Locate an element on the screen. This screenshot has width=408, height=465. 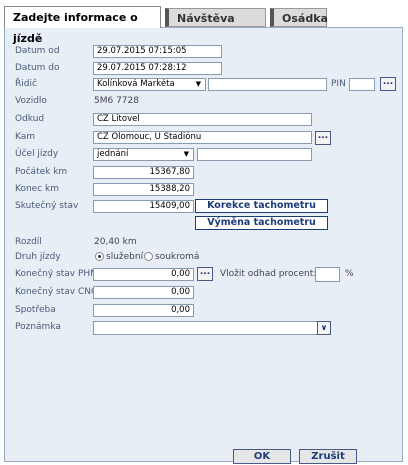
korekce-tachometru-button: Korekce tachometru is located at coordinates (261, 206).